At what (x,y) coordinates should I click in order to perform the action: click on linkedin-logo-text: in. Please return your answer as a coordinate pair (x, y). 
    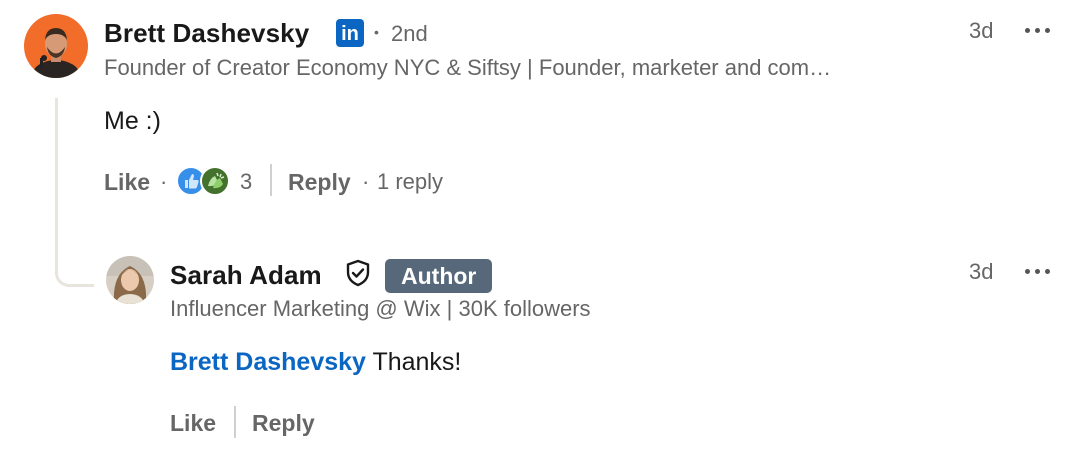
    Looking at the image, I should click on (350, 34).